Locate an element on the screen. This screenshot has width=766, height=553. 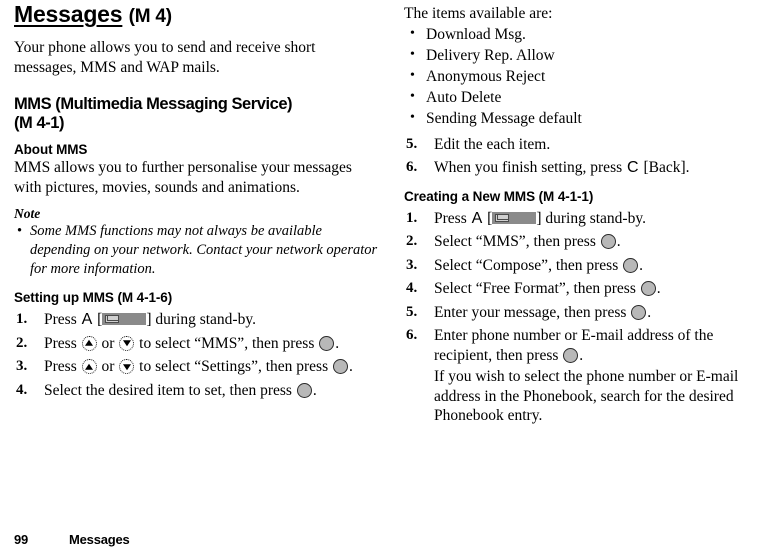
mms-heading-line2: (M 4-1) is located at coordinates (39, 123).